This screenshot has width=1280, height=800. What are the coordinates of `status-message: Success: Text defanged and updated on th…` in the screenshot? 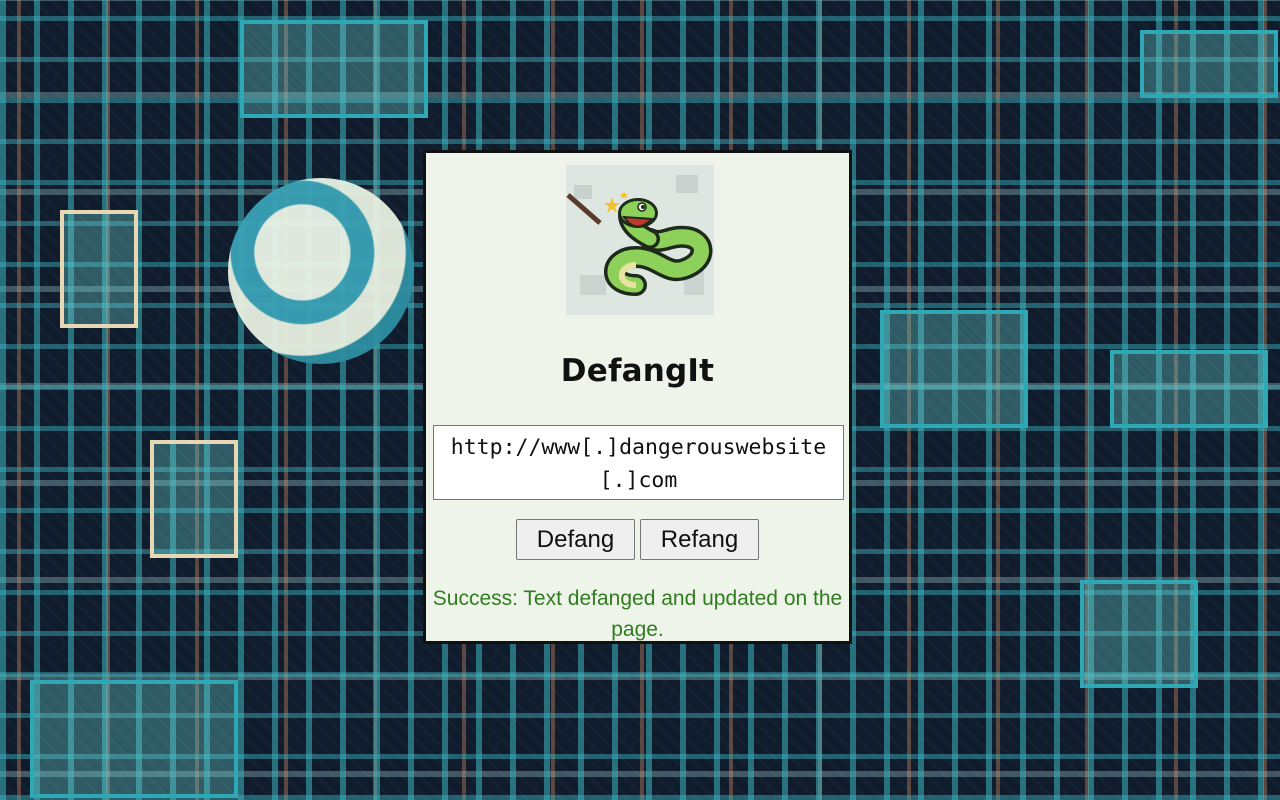 It's located at (637, 614).